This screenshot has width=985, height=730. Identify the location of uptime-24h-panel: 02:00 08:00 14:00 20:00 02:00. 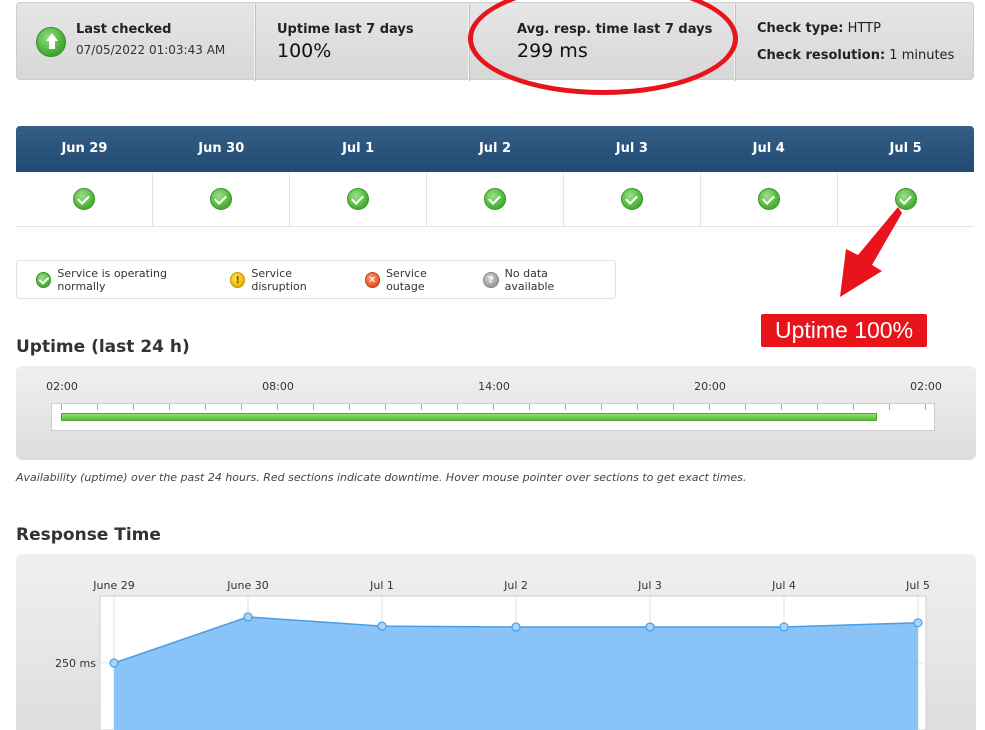
(496, 413).